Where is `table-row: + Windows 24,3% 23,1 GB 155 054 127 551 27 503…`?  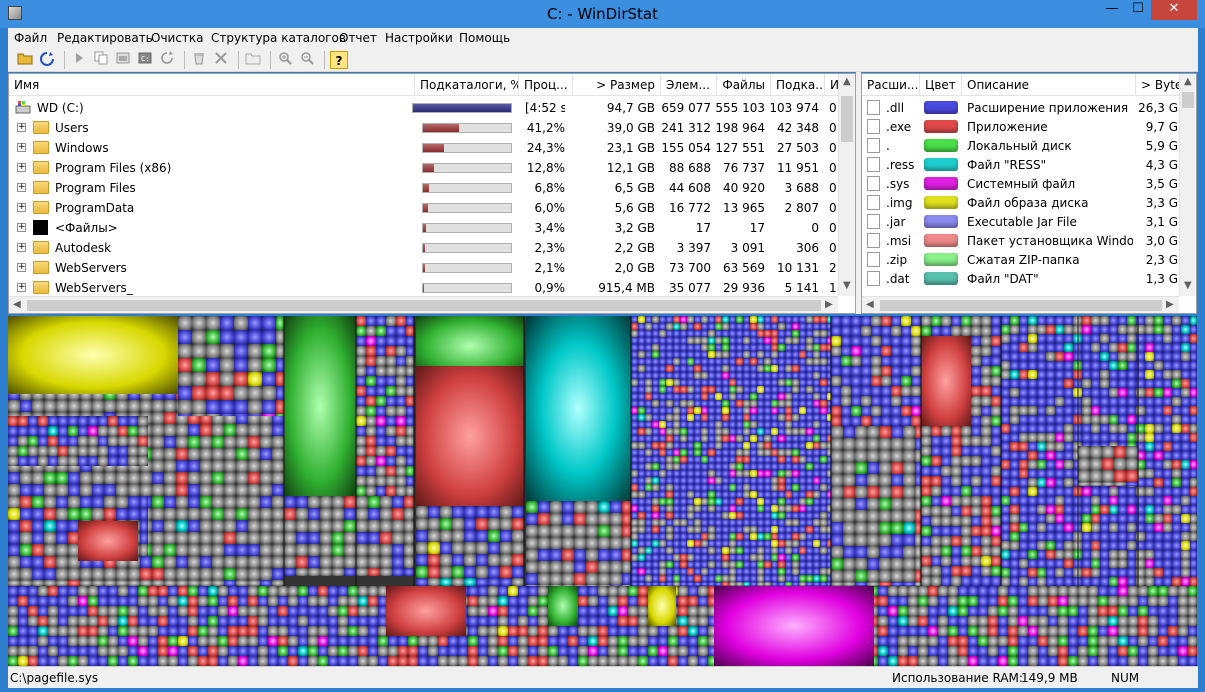
table-row: + Windows 24,3% 23,1 GB 155 054 127 551 27 503… is located at coordinates (423, 148).